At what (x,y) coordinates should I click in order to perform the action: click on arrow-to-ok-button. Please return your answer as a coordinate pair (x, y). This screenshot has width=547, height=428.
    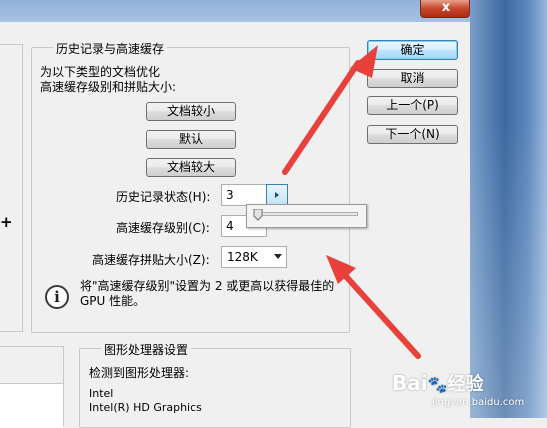
    Looking at the image, I should click on (330, 110).